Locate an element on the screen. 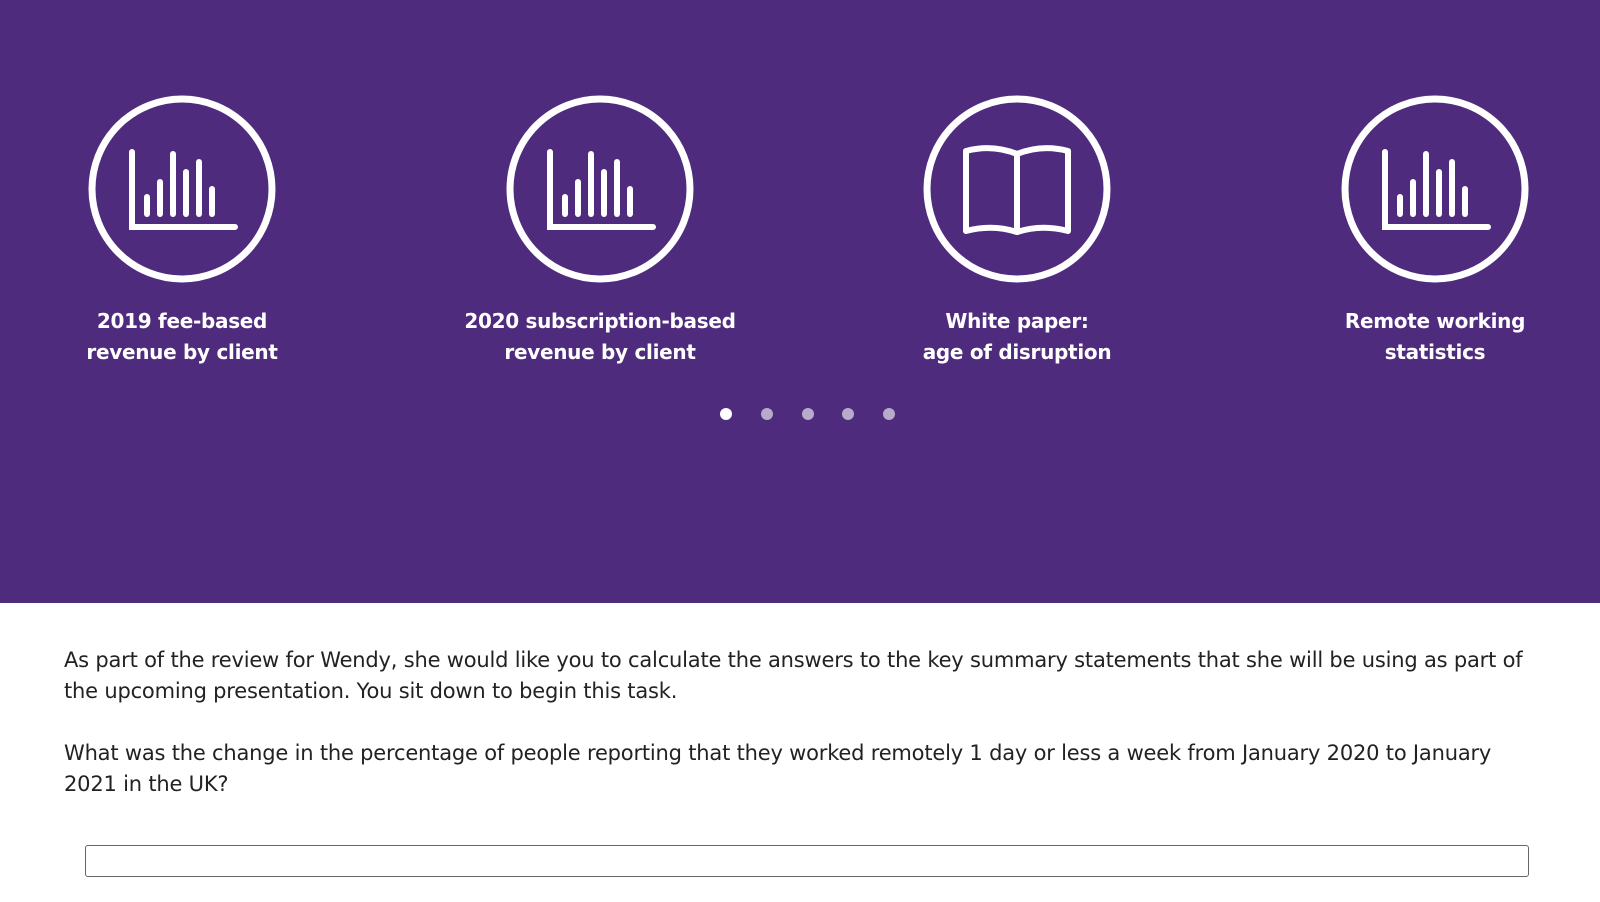 The width and height of the screenshot is (1600, 902). caption-line-1: Remote working is located at coordinates (1435, 321).